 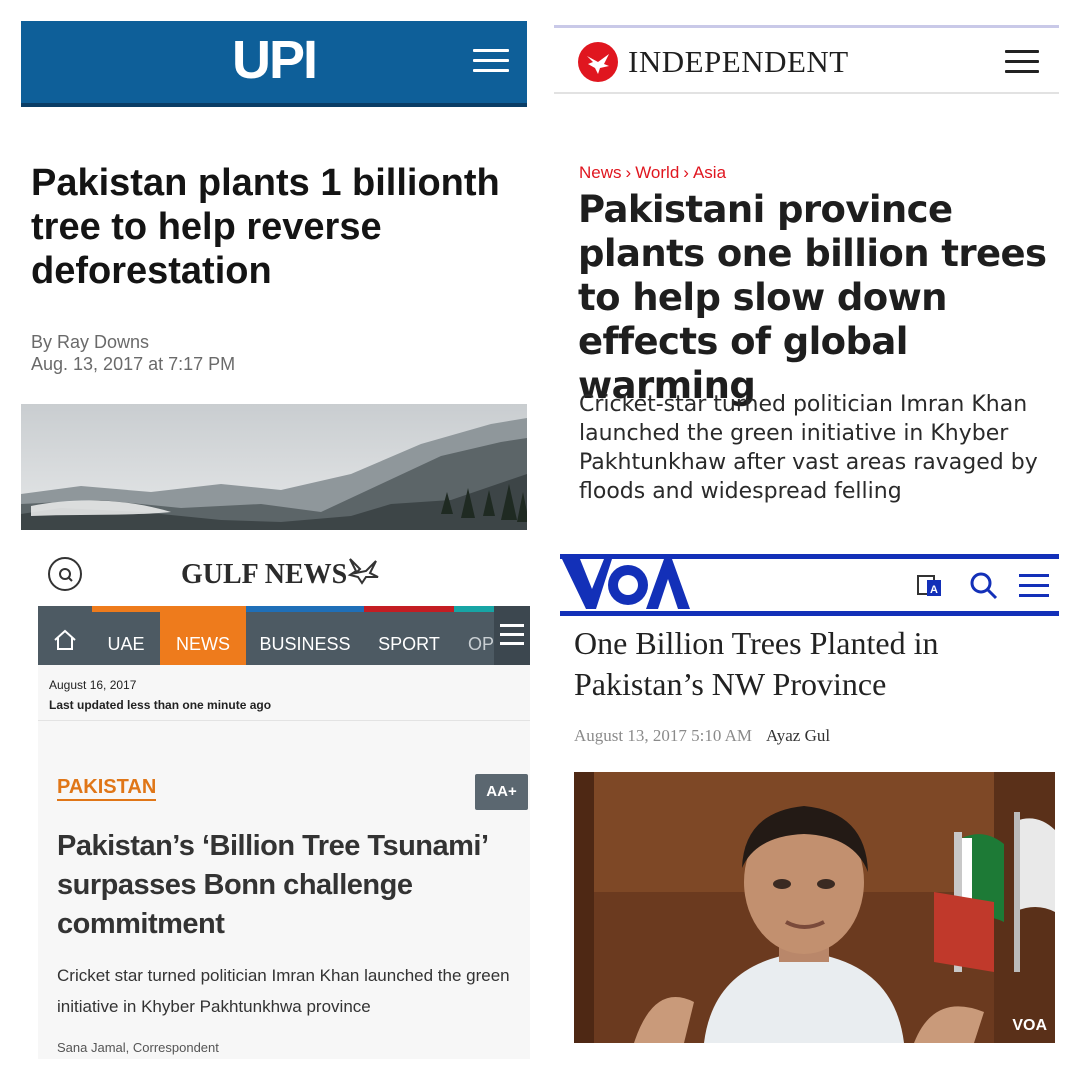 I want to click on gulf-news-header: GULF NEWS, so click(x=284, y=577).